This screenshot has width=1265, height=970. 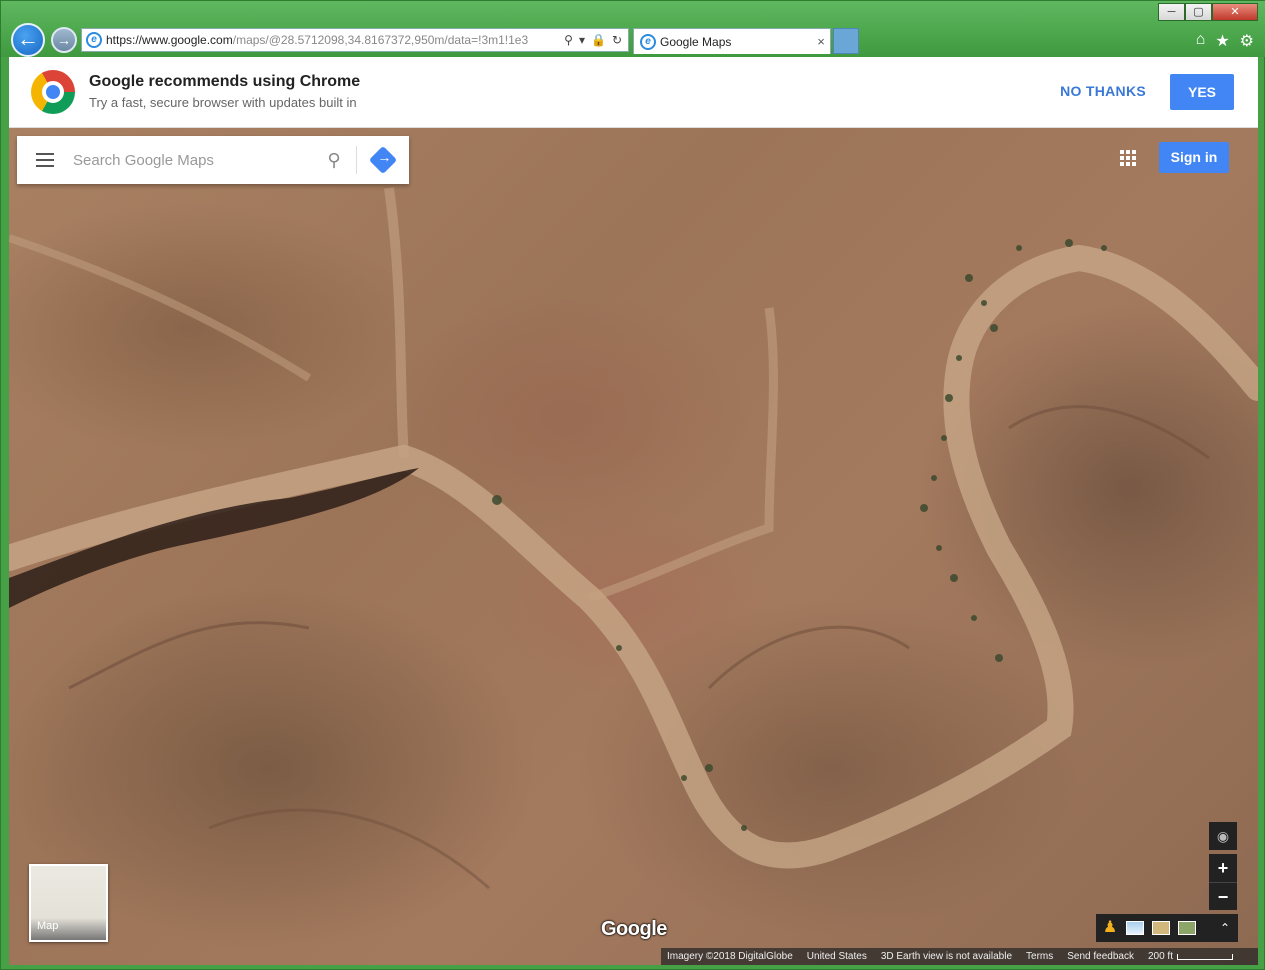 I want to click on pegman-icon: ♟, so click(x=1110, y=928).